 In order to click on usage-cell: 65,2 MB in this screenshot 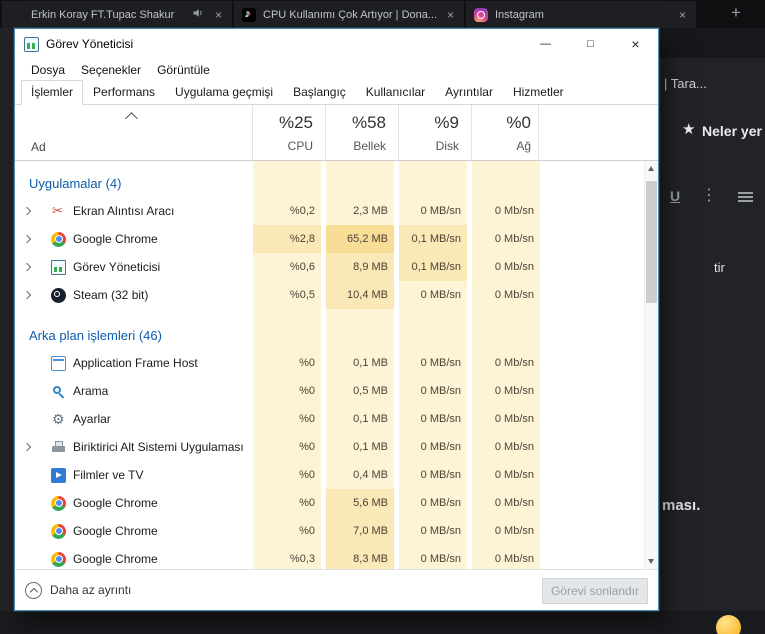, I will do `click(360, 239)`.